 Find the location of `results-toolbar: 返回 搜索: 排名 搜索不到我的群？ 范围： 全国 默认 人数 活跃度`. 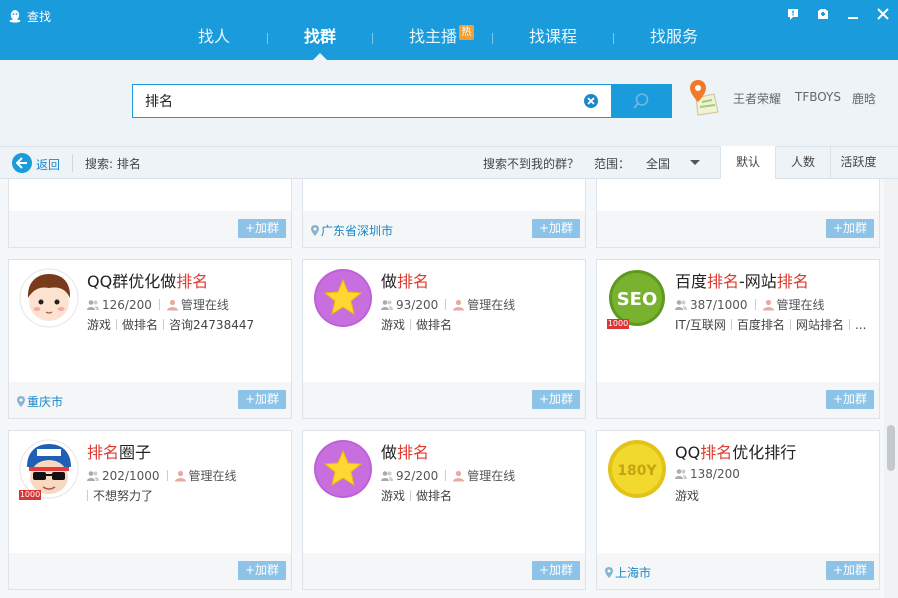

results-toolbar: 返回 搜索: 排名 搜索不到我的群？ 范围： 全国 默认 人数 活跃度 is located at coordinates (449, 162).